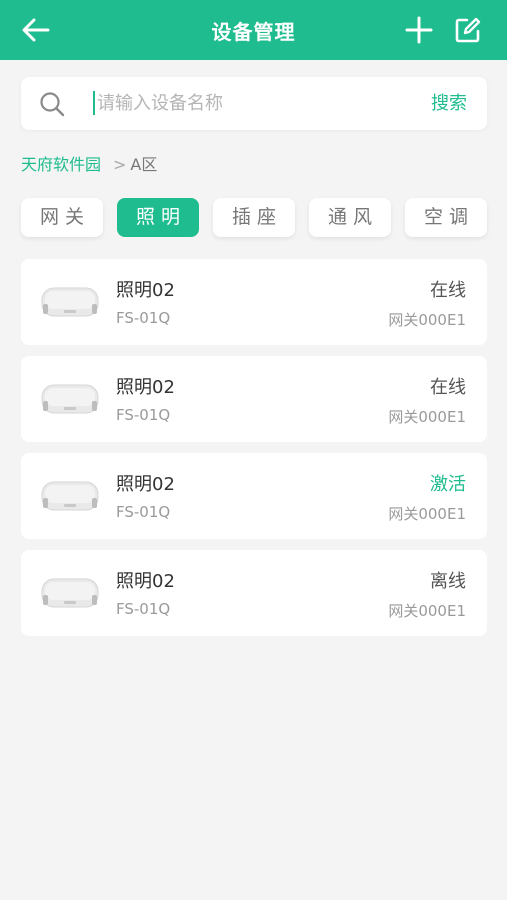 The image size is (507, 900). What do you see at coordinates (257, 103) in the screenshot?
I see `search-input` at bounding box center [257, 103].